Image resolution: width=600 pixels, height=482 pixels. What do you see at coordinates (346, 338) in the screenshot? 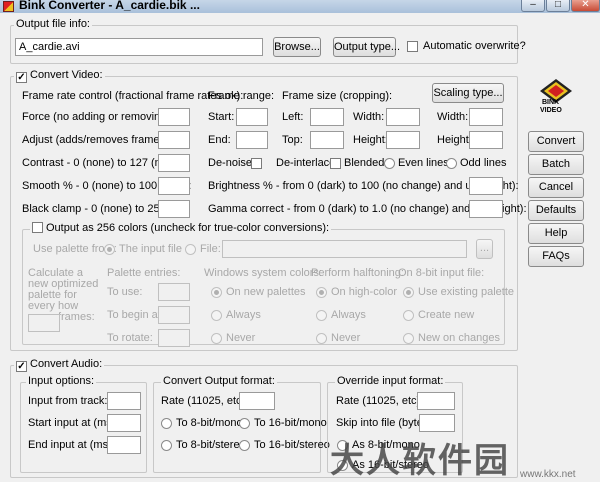
I see `halftone-never-label: Never` at bounding box center [346, 338].